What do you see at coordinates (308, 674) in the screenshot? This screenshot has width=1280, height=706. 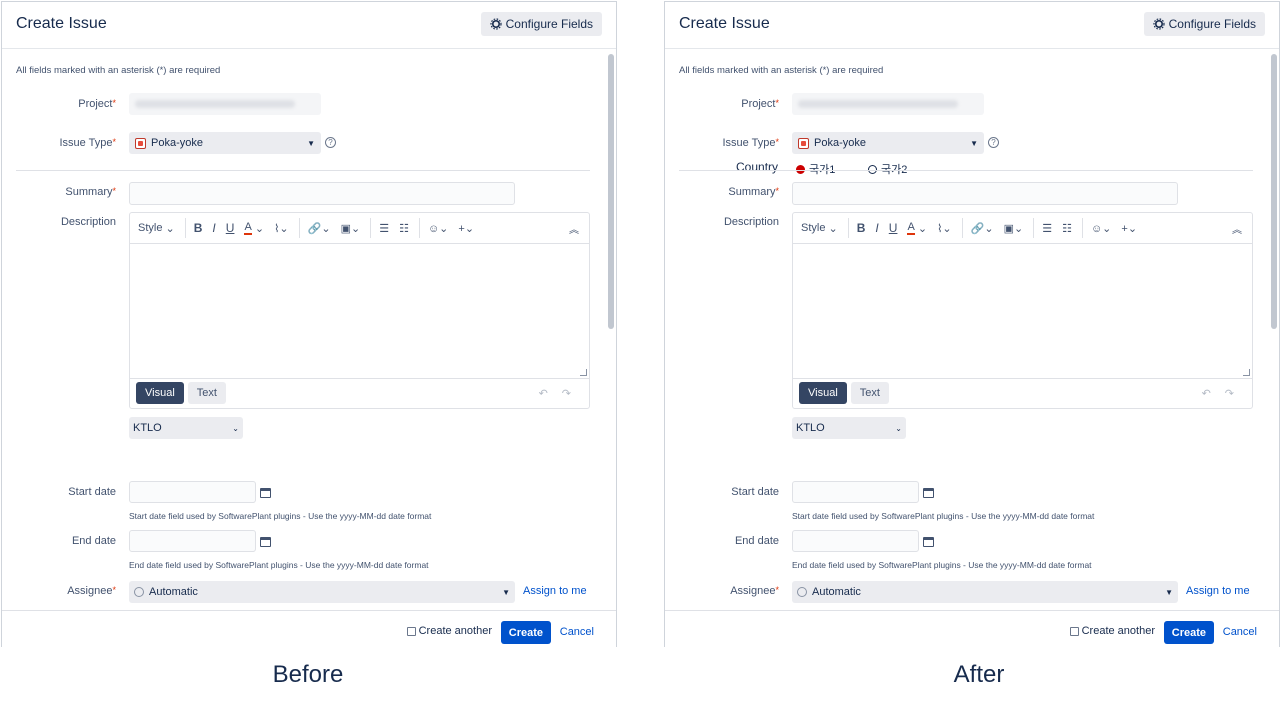 I see `before-caption: Before` at bounding box center [308, 674].